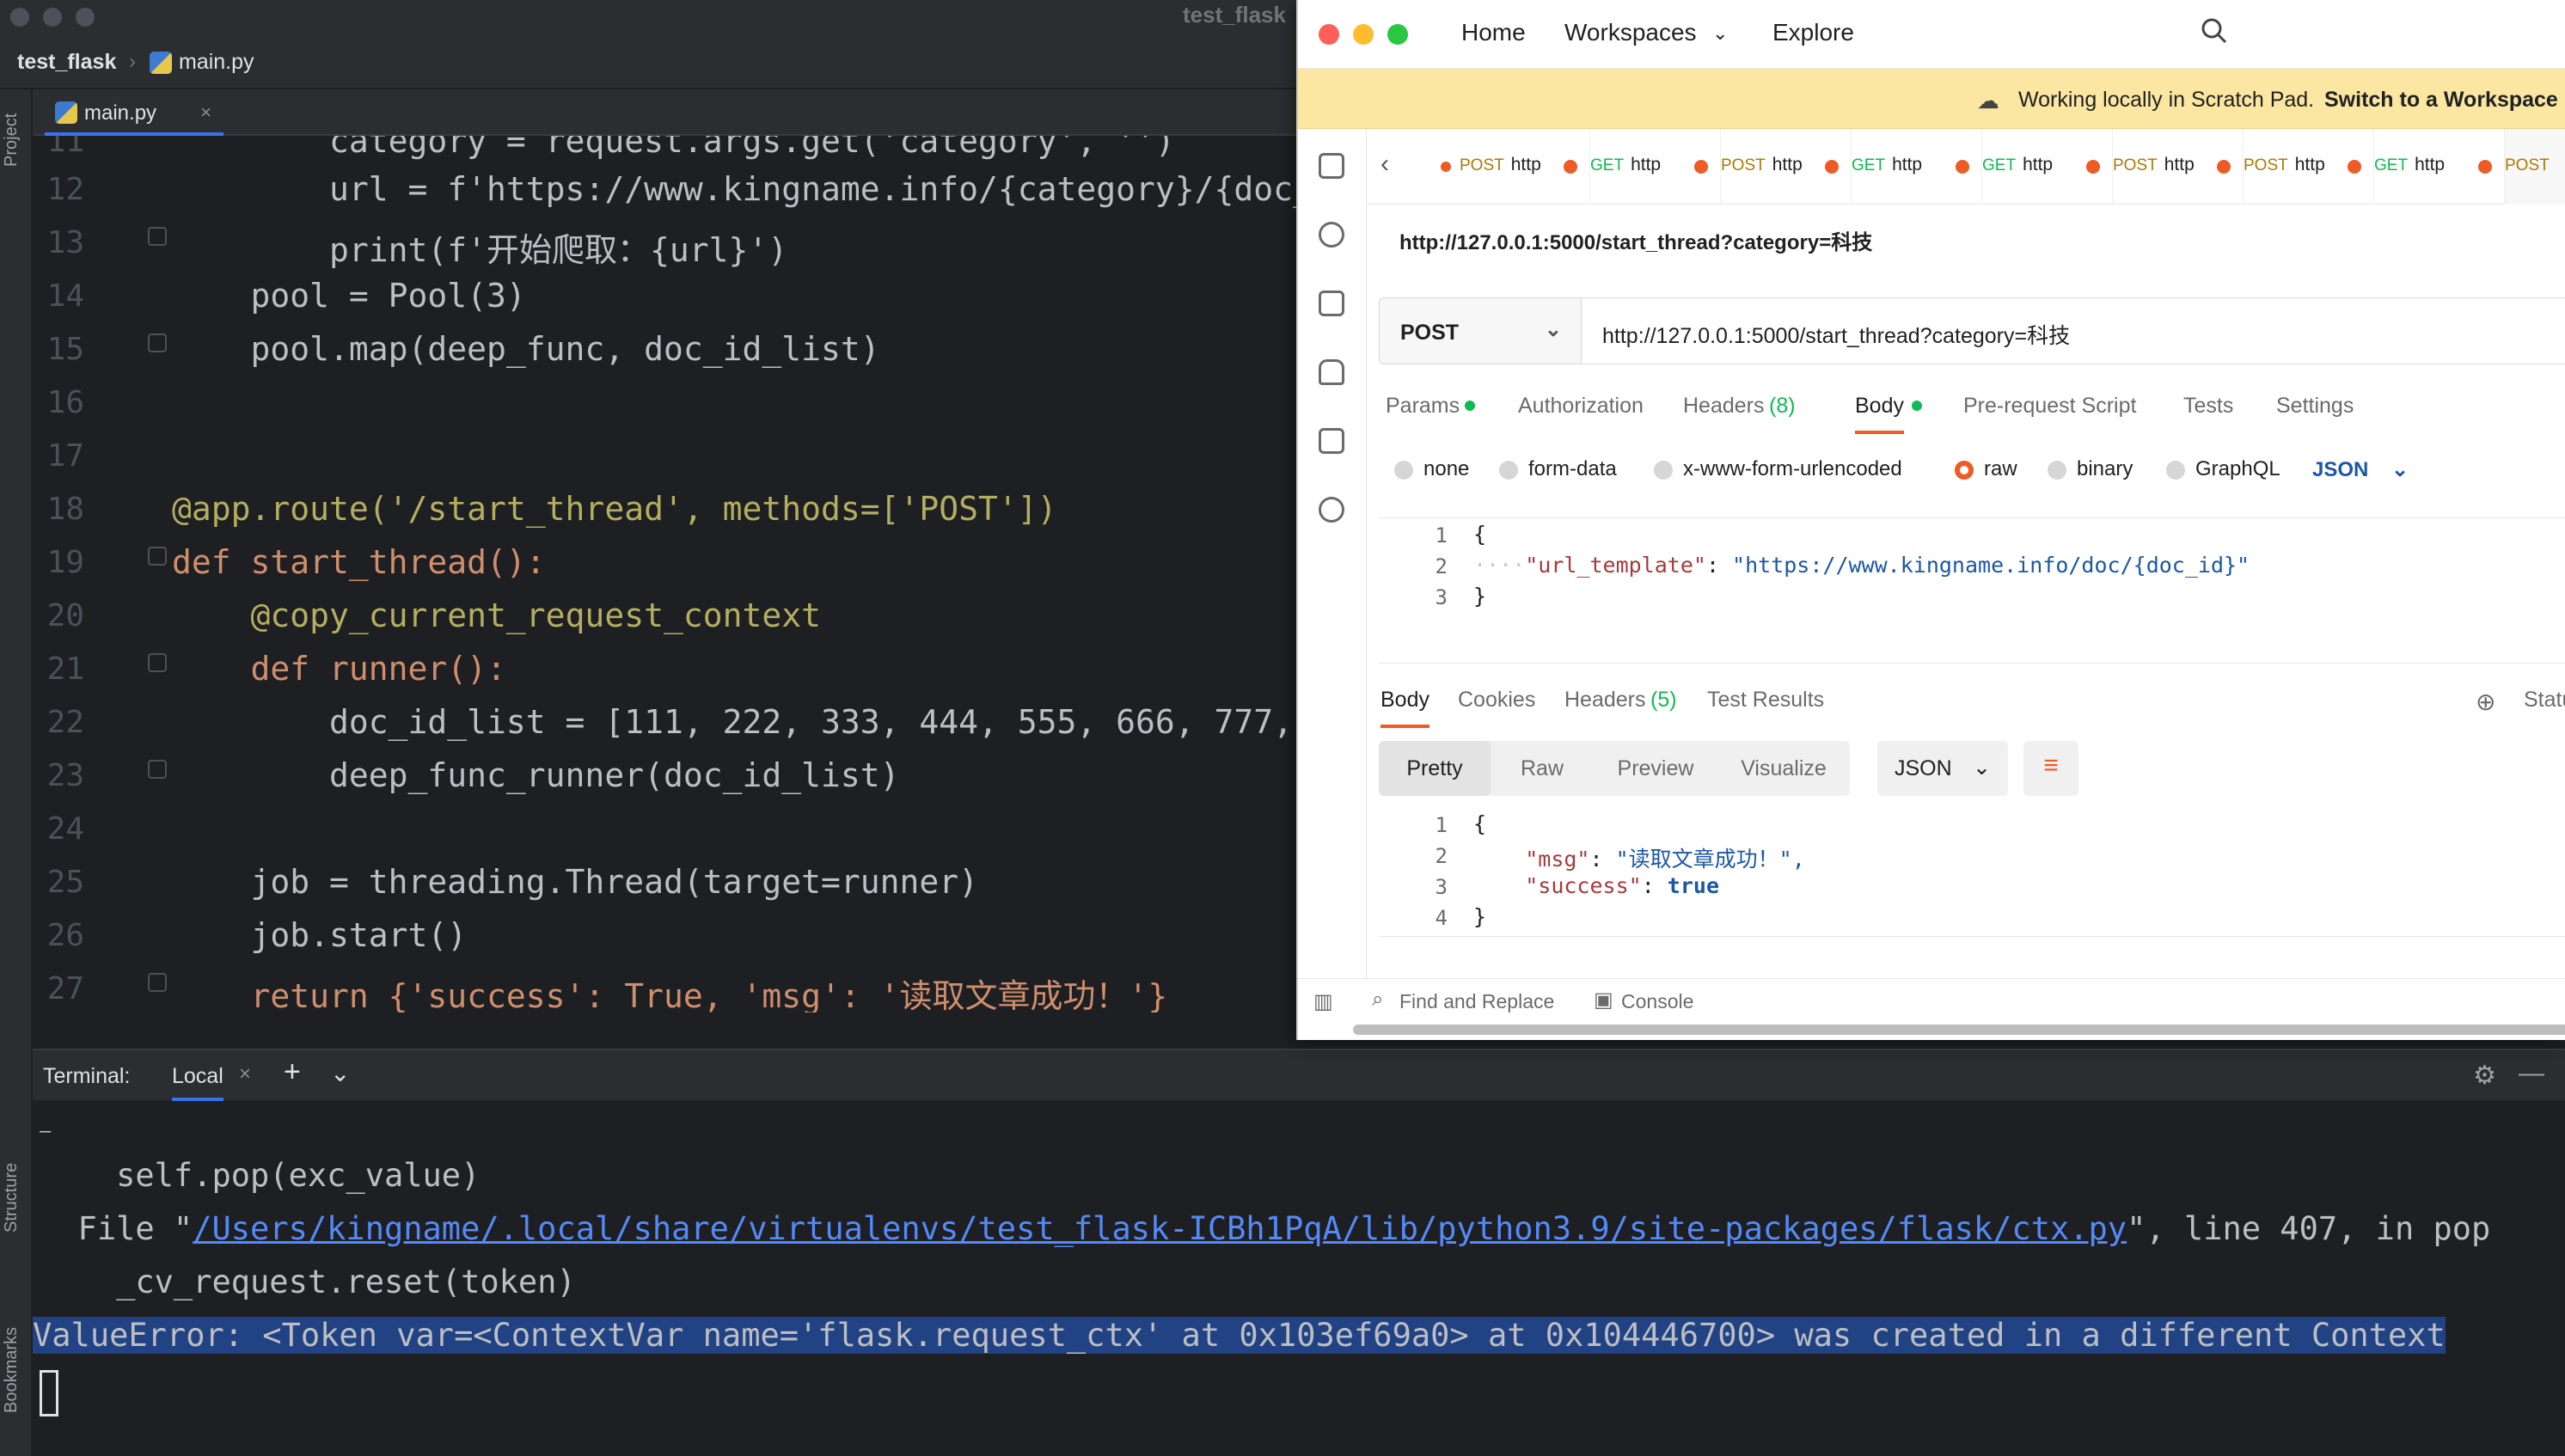  What do you see at coordinates (1435, 769) in the screenshot?
I see `view-pretty: Pretty` at bounding box center [1435, 769].